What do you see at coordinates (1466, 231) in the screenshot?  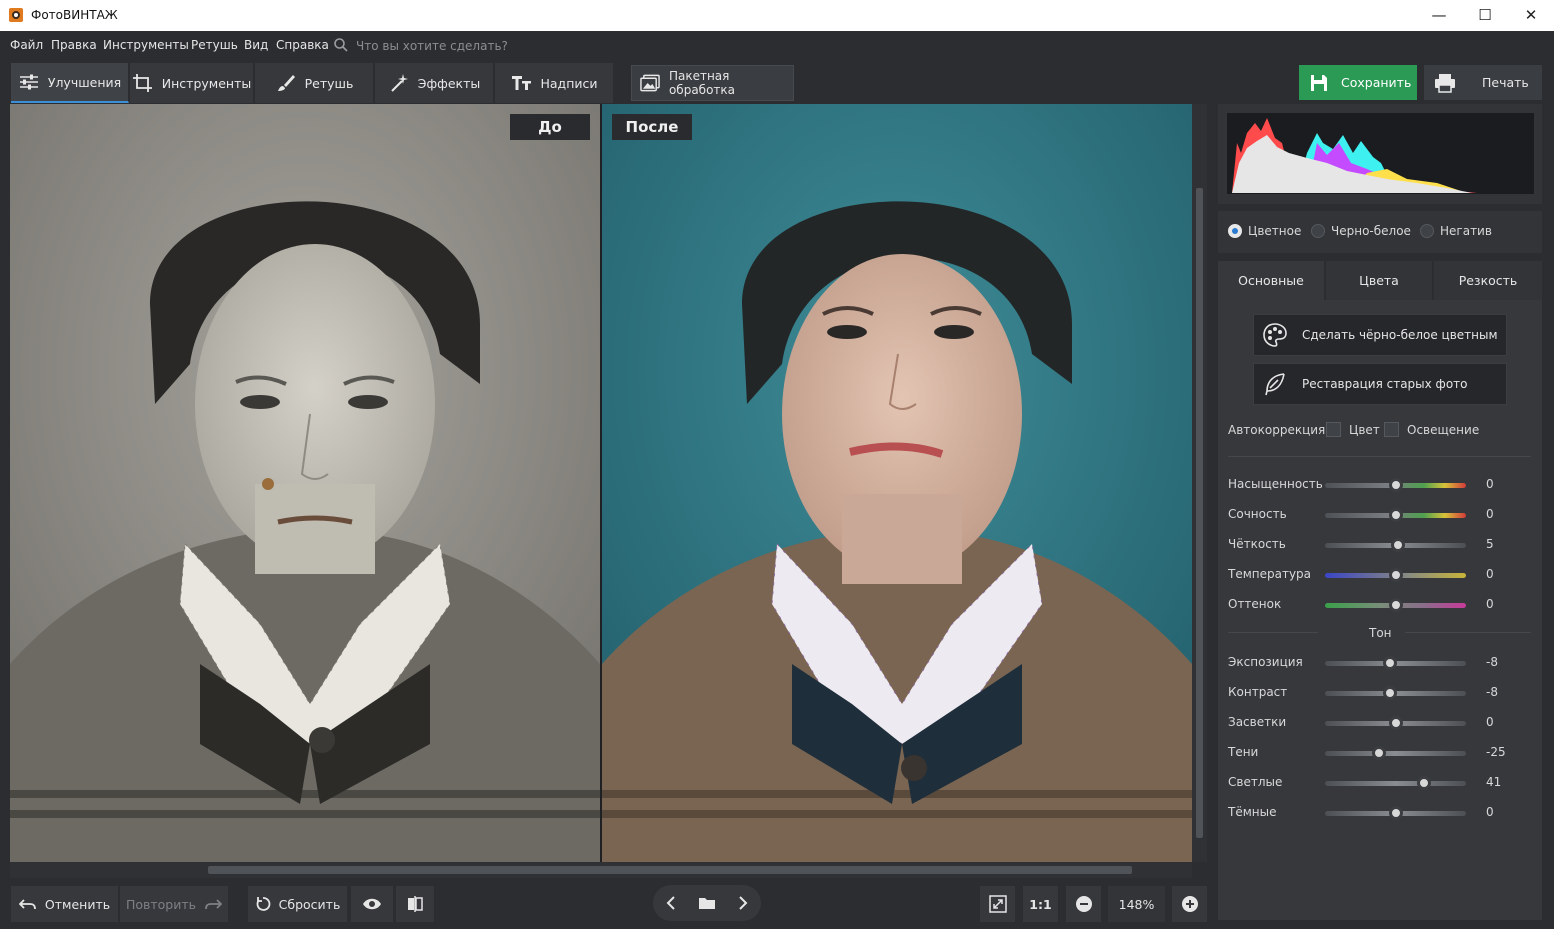 I see `radio-label: Негатив` at bounding box center [1466, 231].